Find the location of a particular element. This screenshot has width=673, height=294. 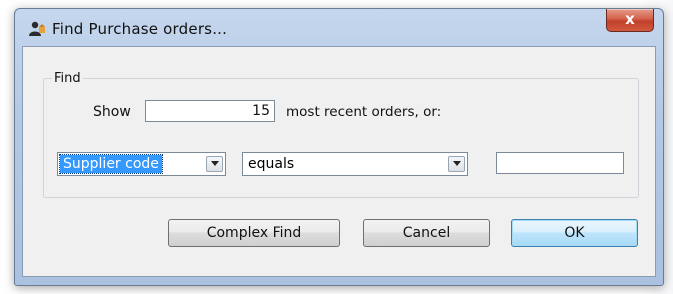

person-icon is located at coordinates (37, 29).